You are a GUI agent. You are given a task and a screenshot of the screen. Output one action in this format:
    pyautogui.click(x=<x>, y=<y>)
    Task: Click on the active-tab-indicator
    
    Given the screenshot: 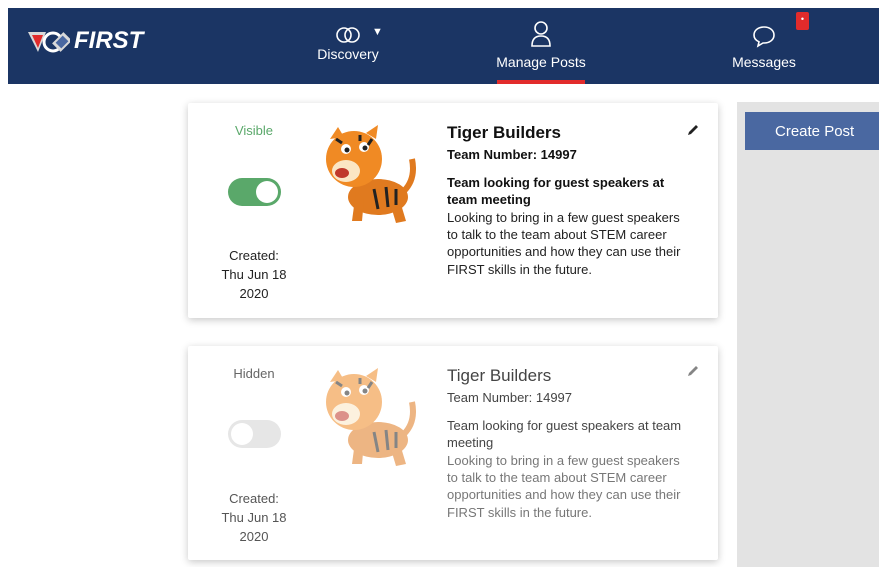 What is the action you would take?
    pyautogui.click(x=541, y=82)
    